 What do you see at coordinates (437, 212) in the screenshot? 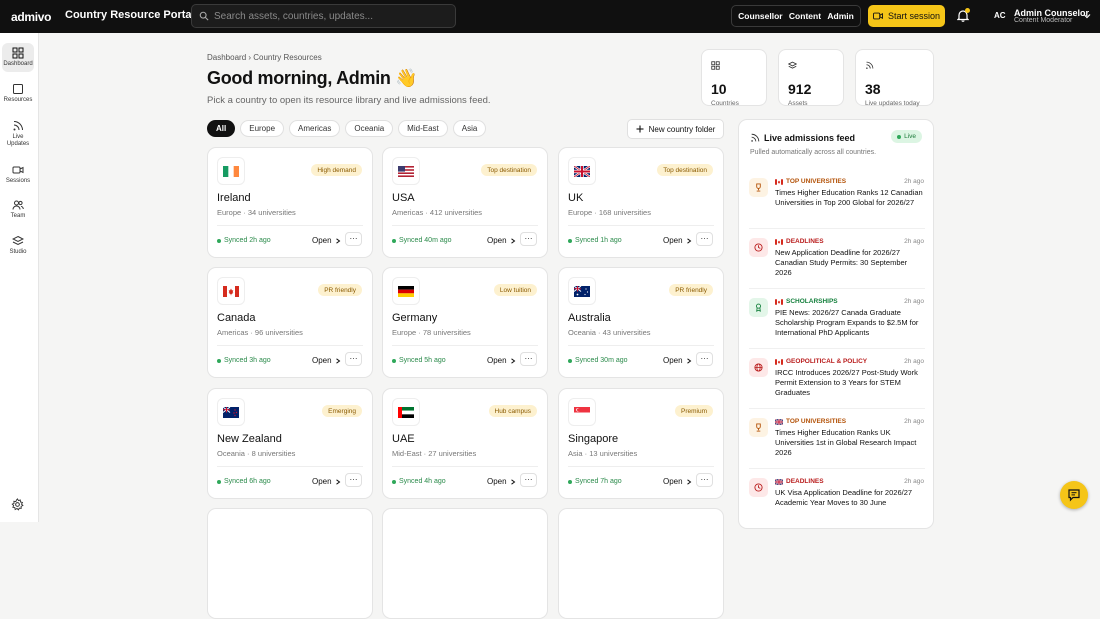
I see `country-meta: Americas · 412 universities` at bounding box center [437, 212].